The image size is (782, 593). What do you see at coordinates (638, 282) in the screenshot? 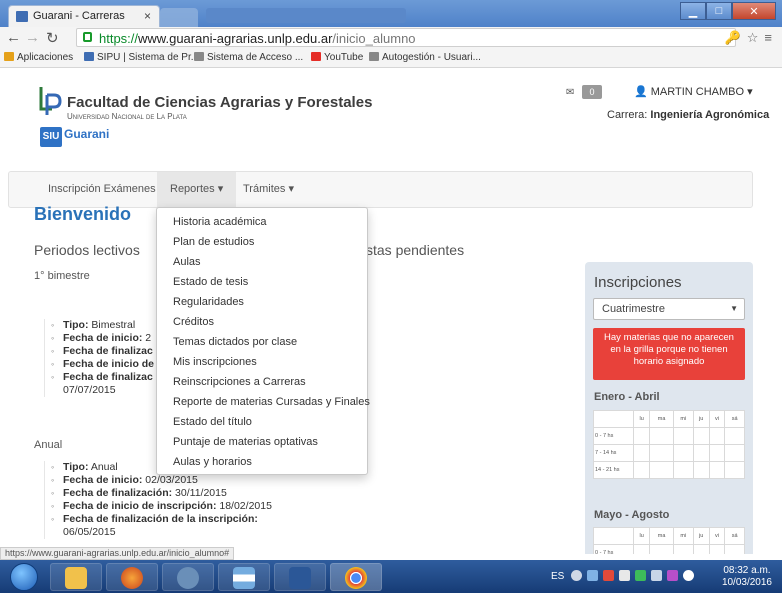
I see `inscripciones-title: Inscripciones` at bounding box center [638, 282].